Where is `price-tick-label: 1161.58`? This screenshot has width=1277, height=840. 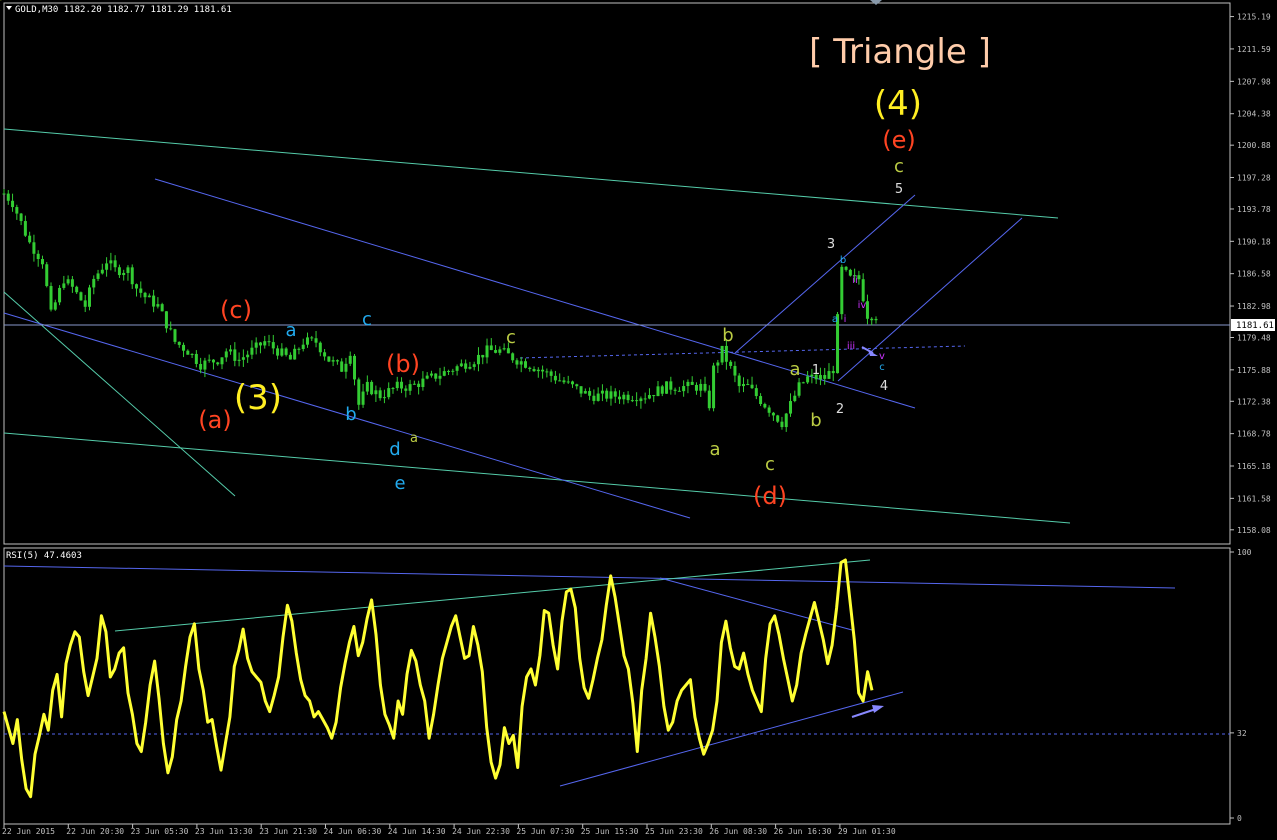
price-tick-label: 1161.58 is located at coordinates (1254, 498).